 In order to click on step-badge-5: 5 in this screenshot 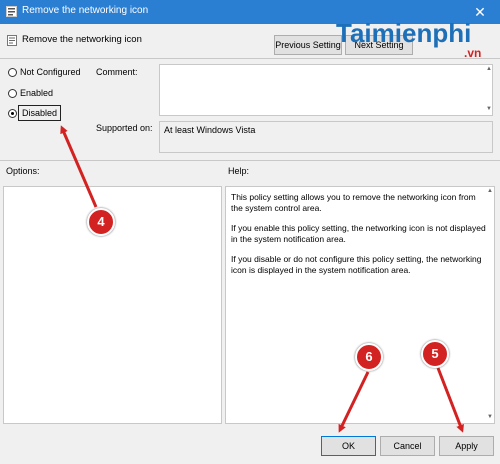, I will do `click(435, 354)`.